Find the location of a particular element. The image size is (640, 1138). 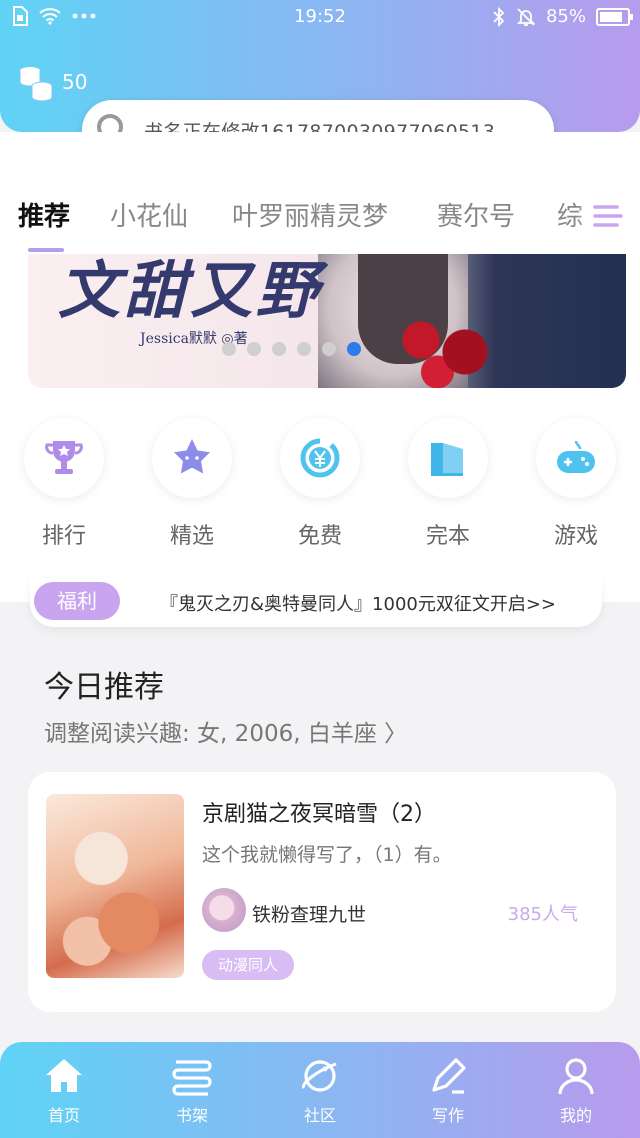

nav-bookshelf: 书架 is located at coordinates (192, 1090).